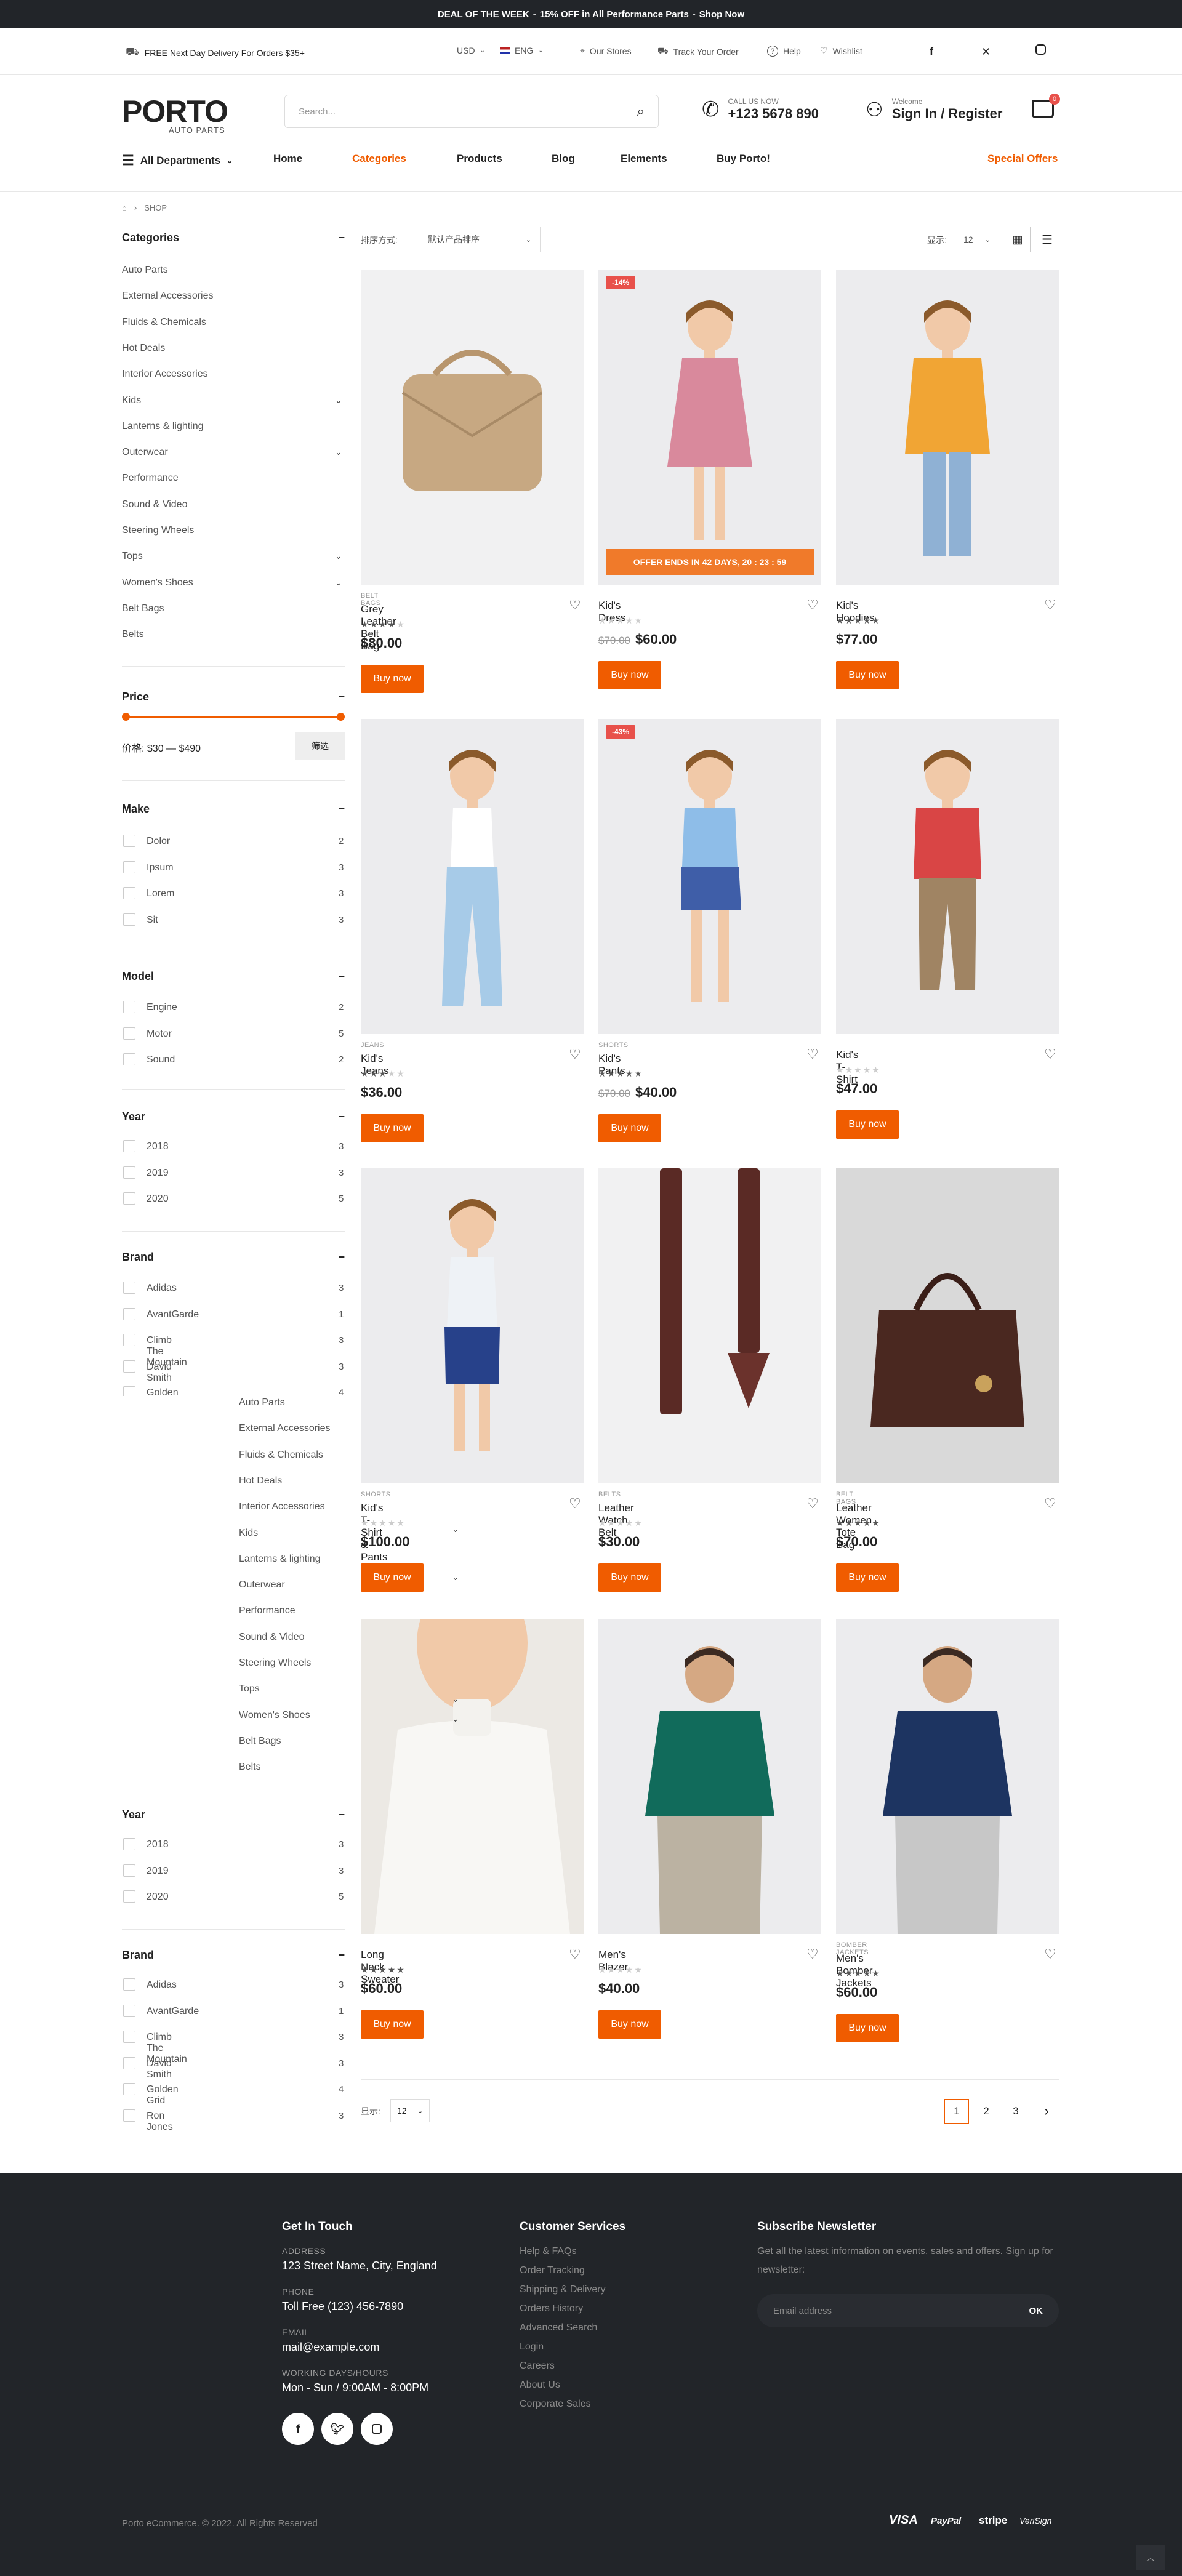  I want to click on footer-link: Corporate Sales, so click(555, 2404).